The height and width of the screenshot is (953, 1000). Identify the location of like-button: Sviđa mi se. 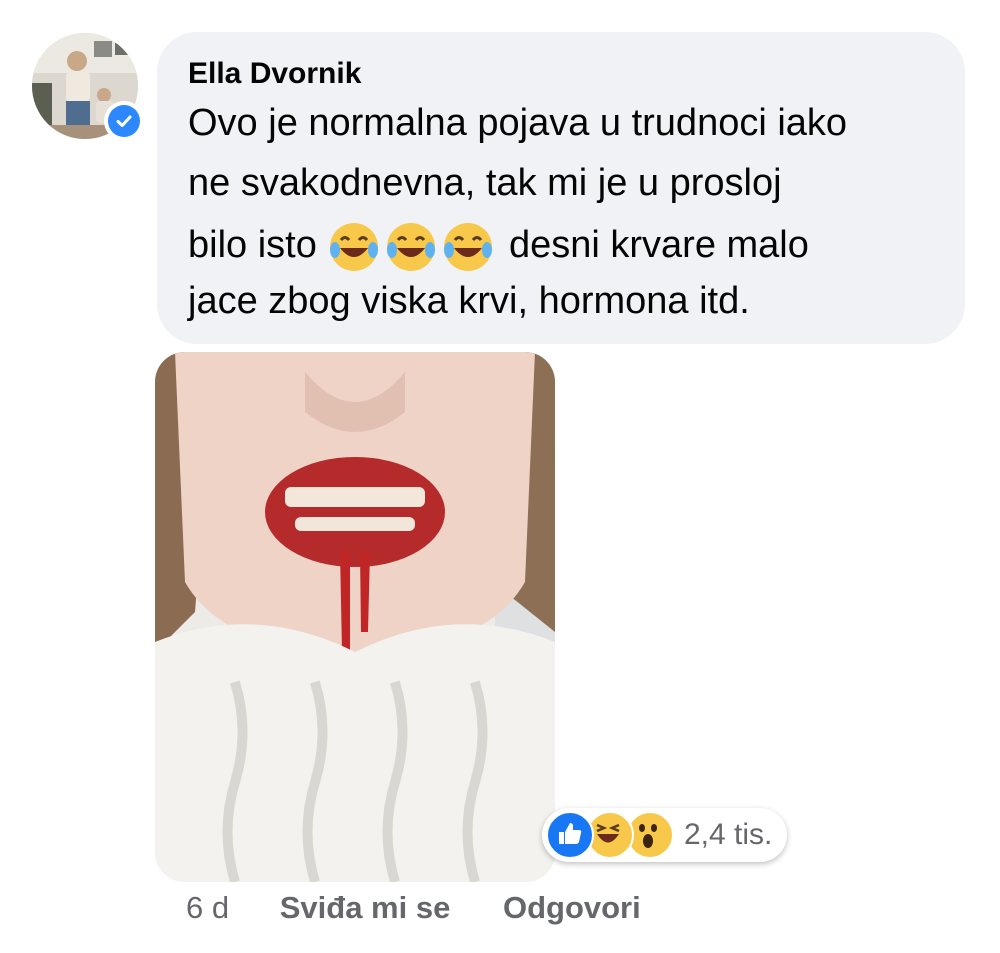
(365, 908).